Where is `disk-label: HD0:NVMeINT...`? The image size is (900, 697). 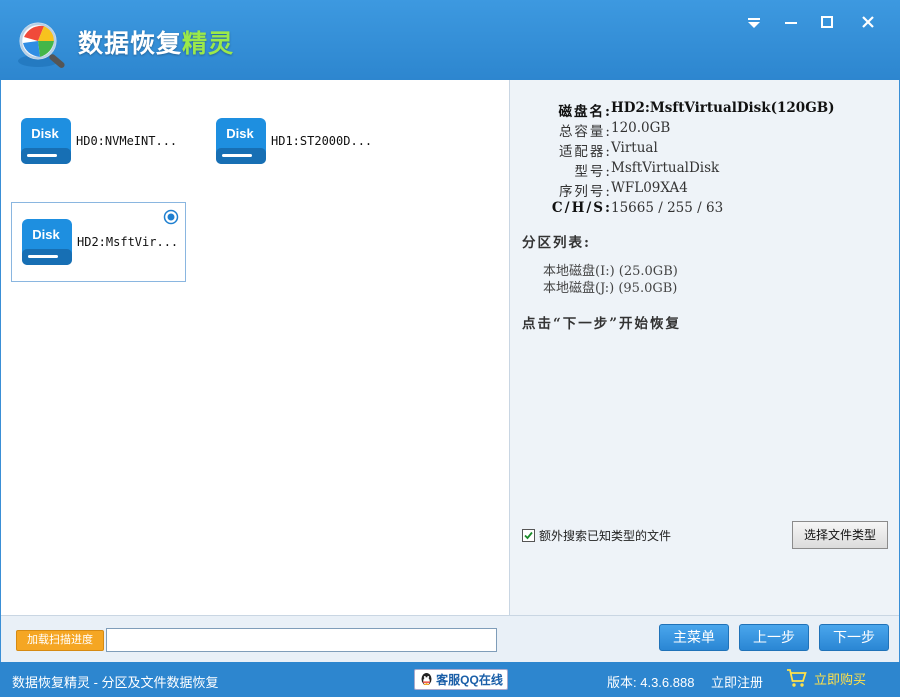
disk-label: HD0:NVMeINT... is located at coordinates (127, 141).